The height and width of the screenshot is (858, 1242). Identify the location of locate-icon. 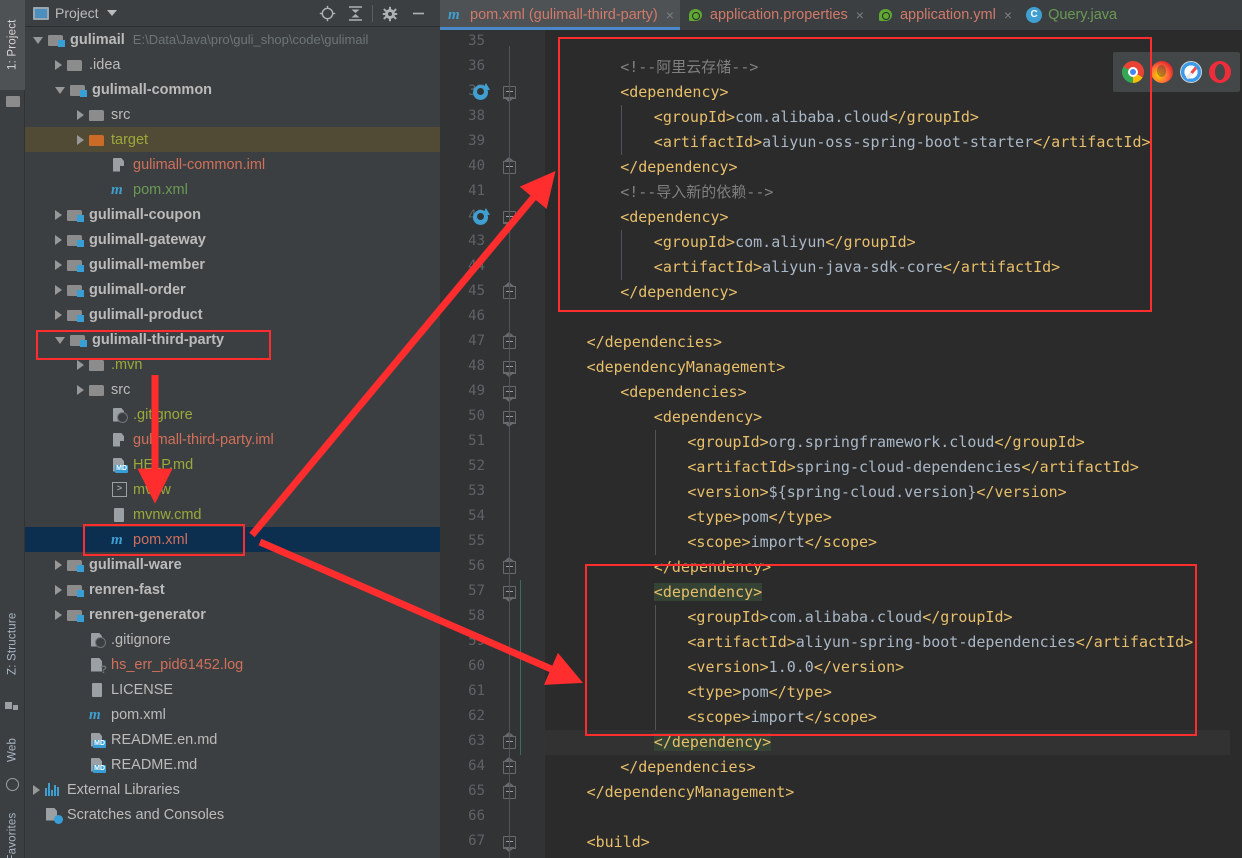
(327, 13).